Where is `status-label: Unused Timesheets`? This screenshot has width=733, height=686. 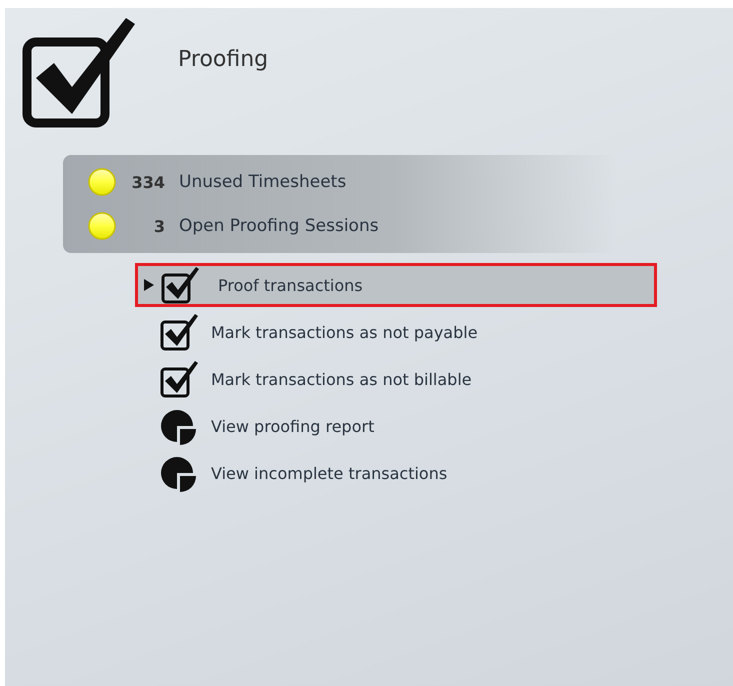
status-label: Unused Timesheets is located at coordinates (262, 182).